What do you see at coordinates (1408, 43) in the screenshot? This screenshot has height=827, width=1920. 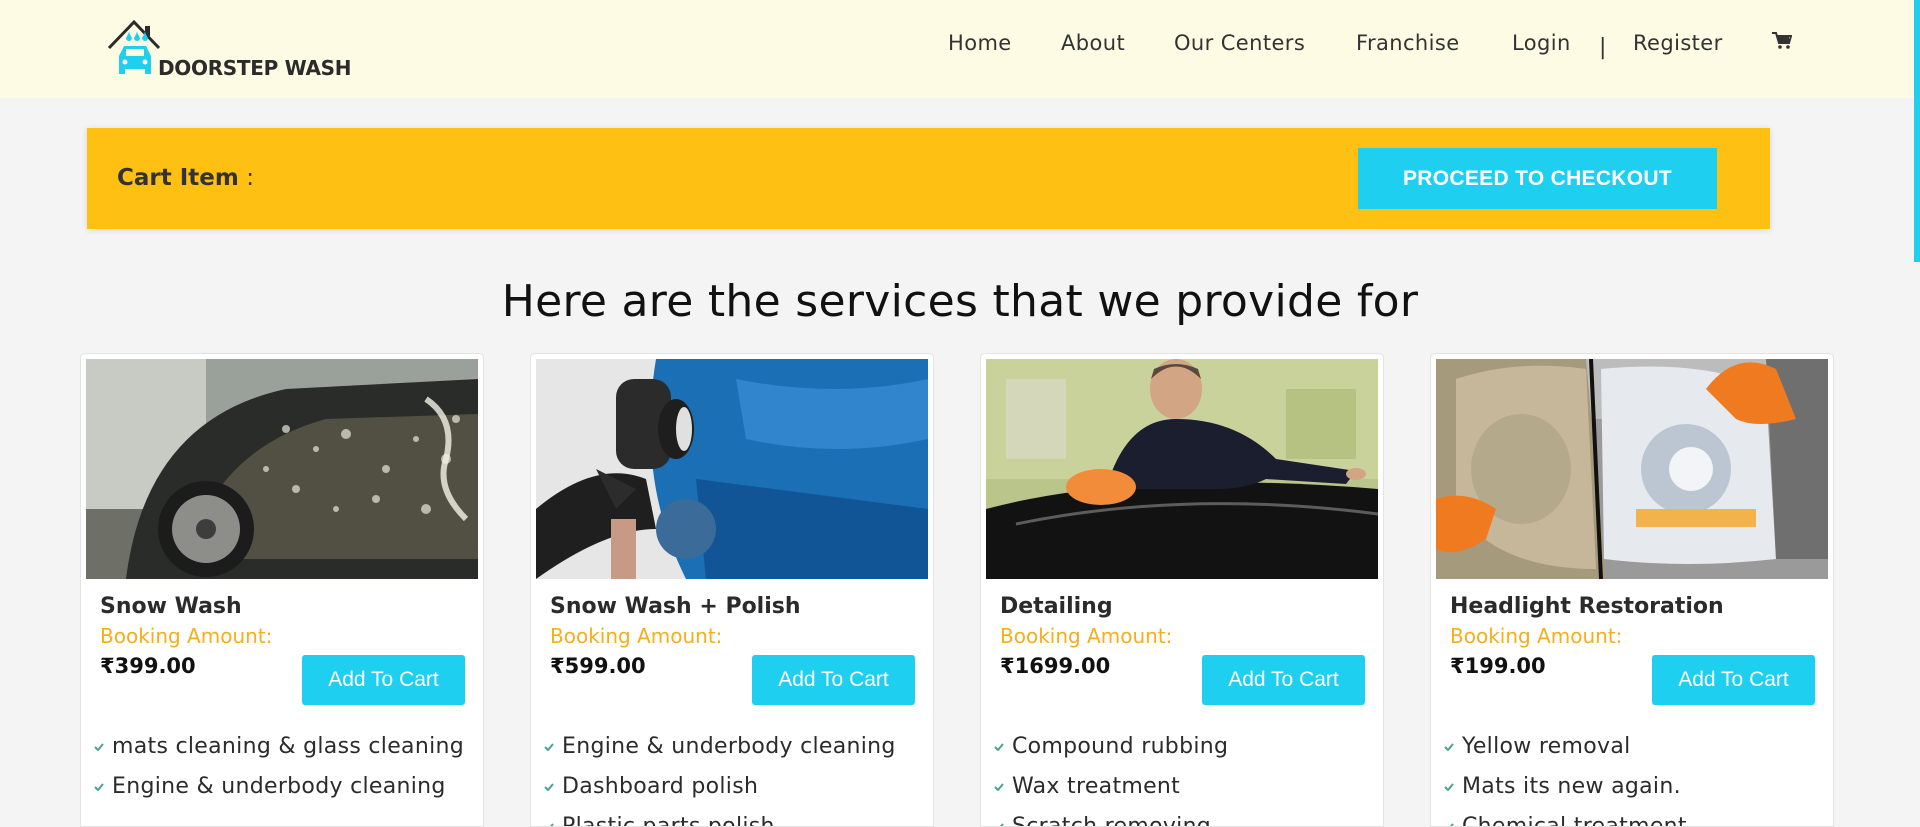 I see `nav-franchise: Franchise` at bounding box center [1408, 43].